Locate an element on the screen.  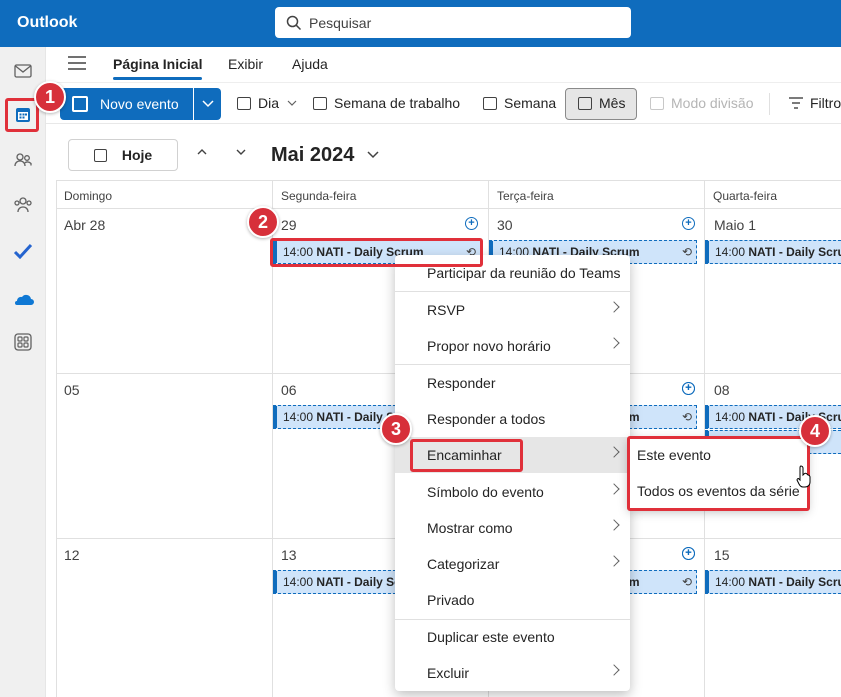
menu-item-duplicate: Duplicar este evento is located at coordinates (512, 637).